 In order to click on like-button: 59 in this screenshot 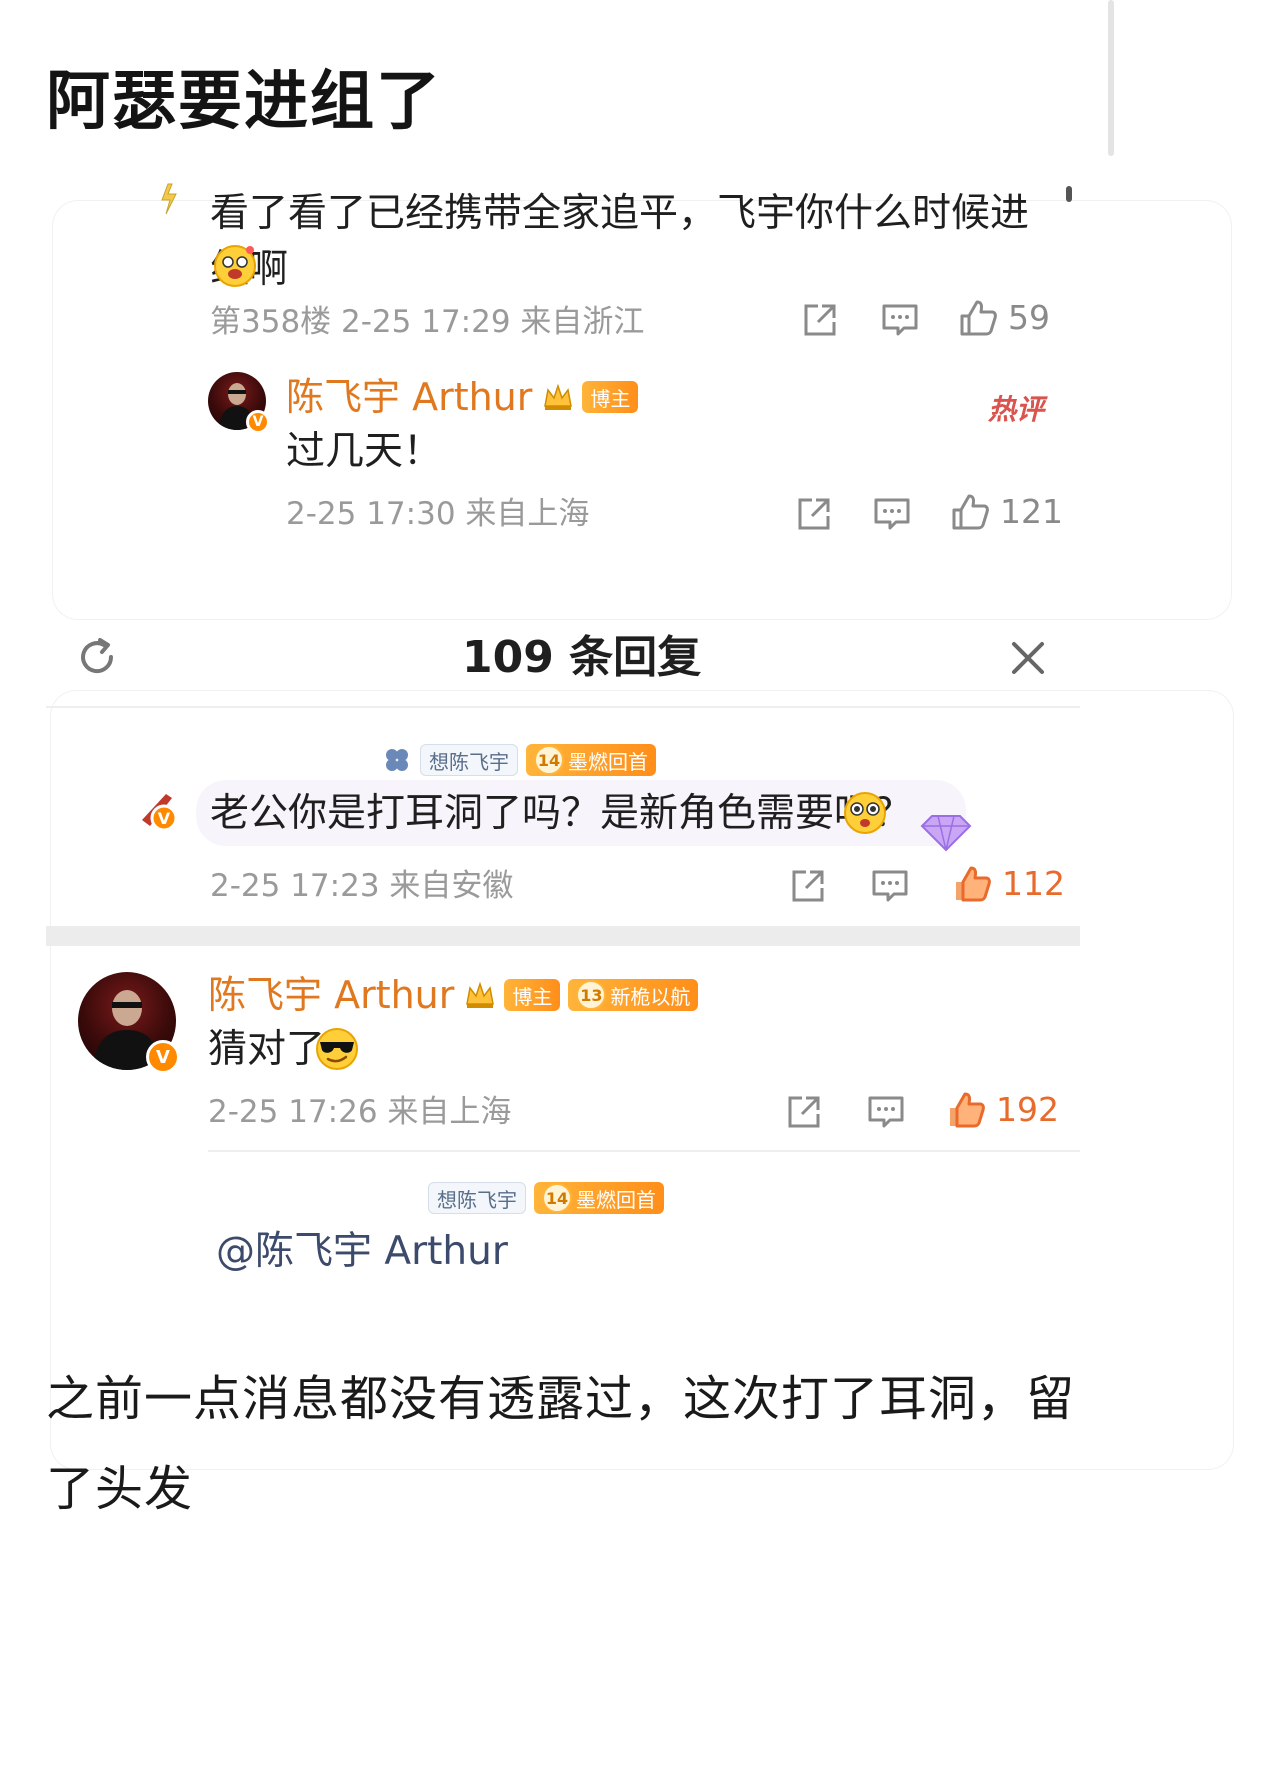, I will do `click(1004, 318)`.